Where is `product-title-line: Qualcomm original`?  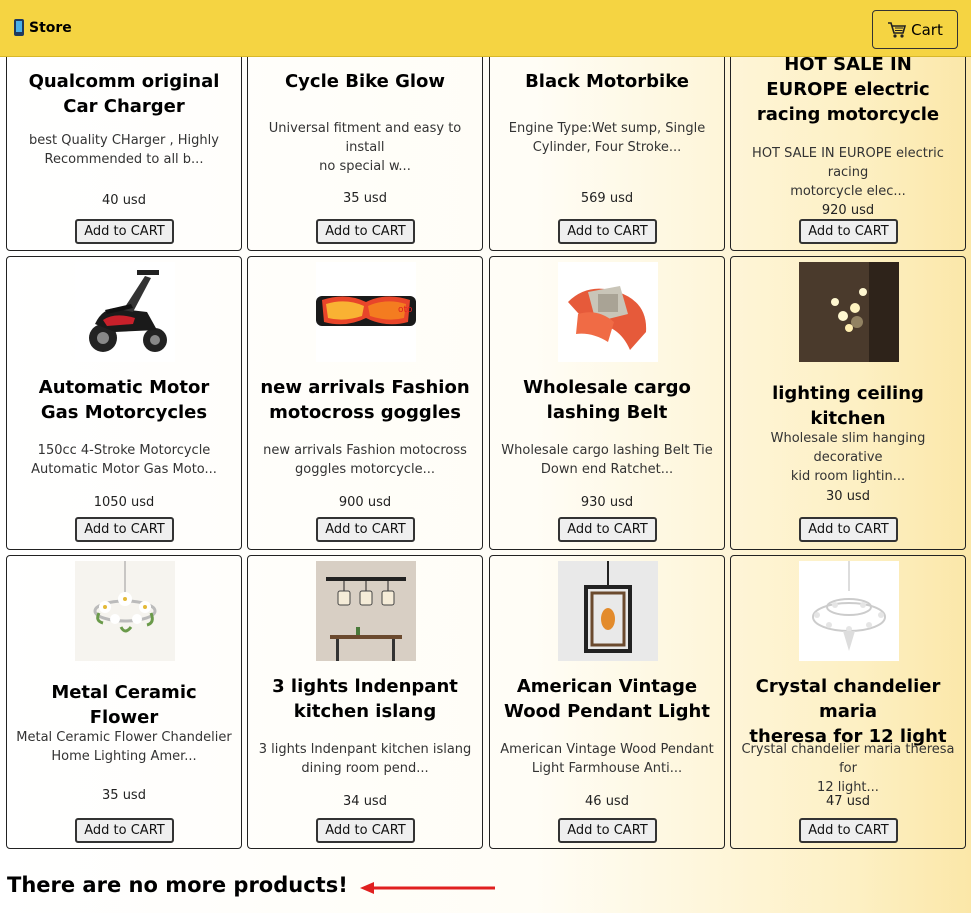
product-title-line: Qualcomm original is located at coordinates (124, 81).